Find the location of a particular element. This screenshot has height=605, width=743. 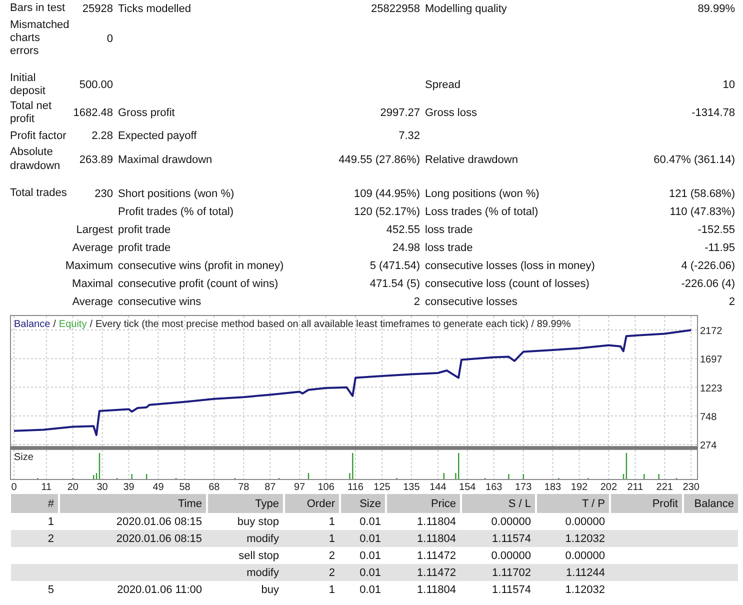

x-axis-label: 0 is located at coordinates (14, 487).